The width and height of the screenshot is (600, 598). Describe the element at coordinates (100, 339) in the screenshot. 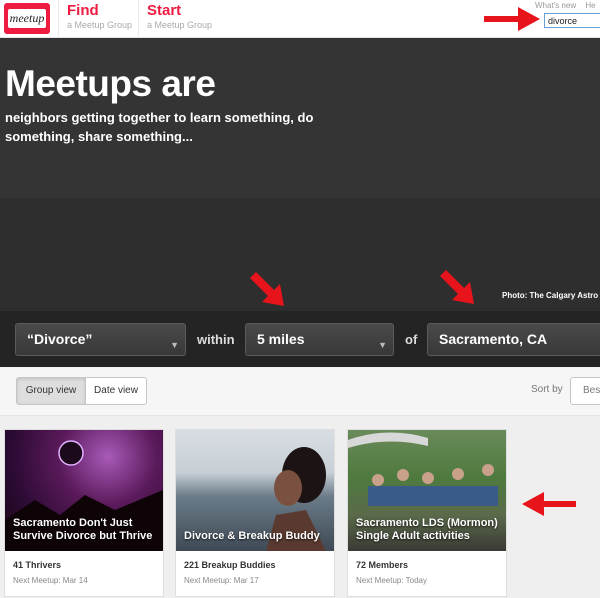

I see `topic-dropdown: “Divorce” ▼` at that location.